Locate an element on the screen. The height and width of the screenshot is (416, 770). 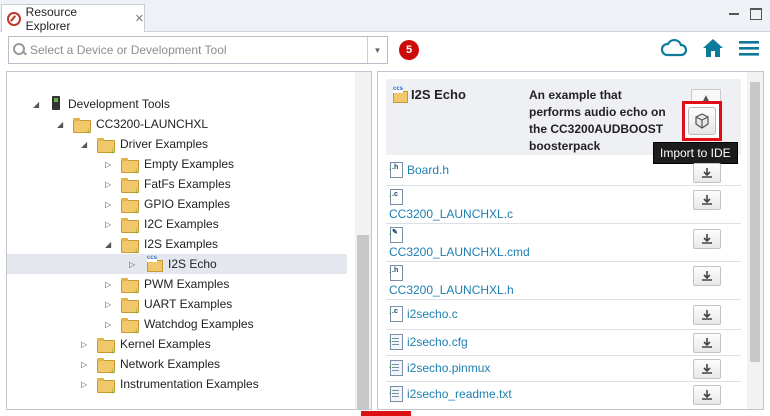
tree-item-cc3200-launchxl: ◢ ↓ CC3200-LAUNCHXL is located at coordinates (132, 124).